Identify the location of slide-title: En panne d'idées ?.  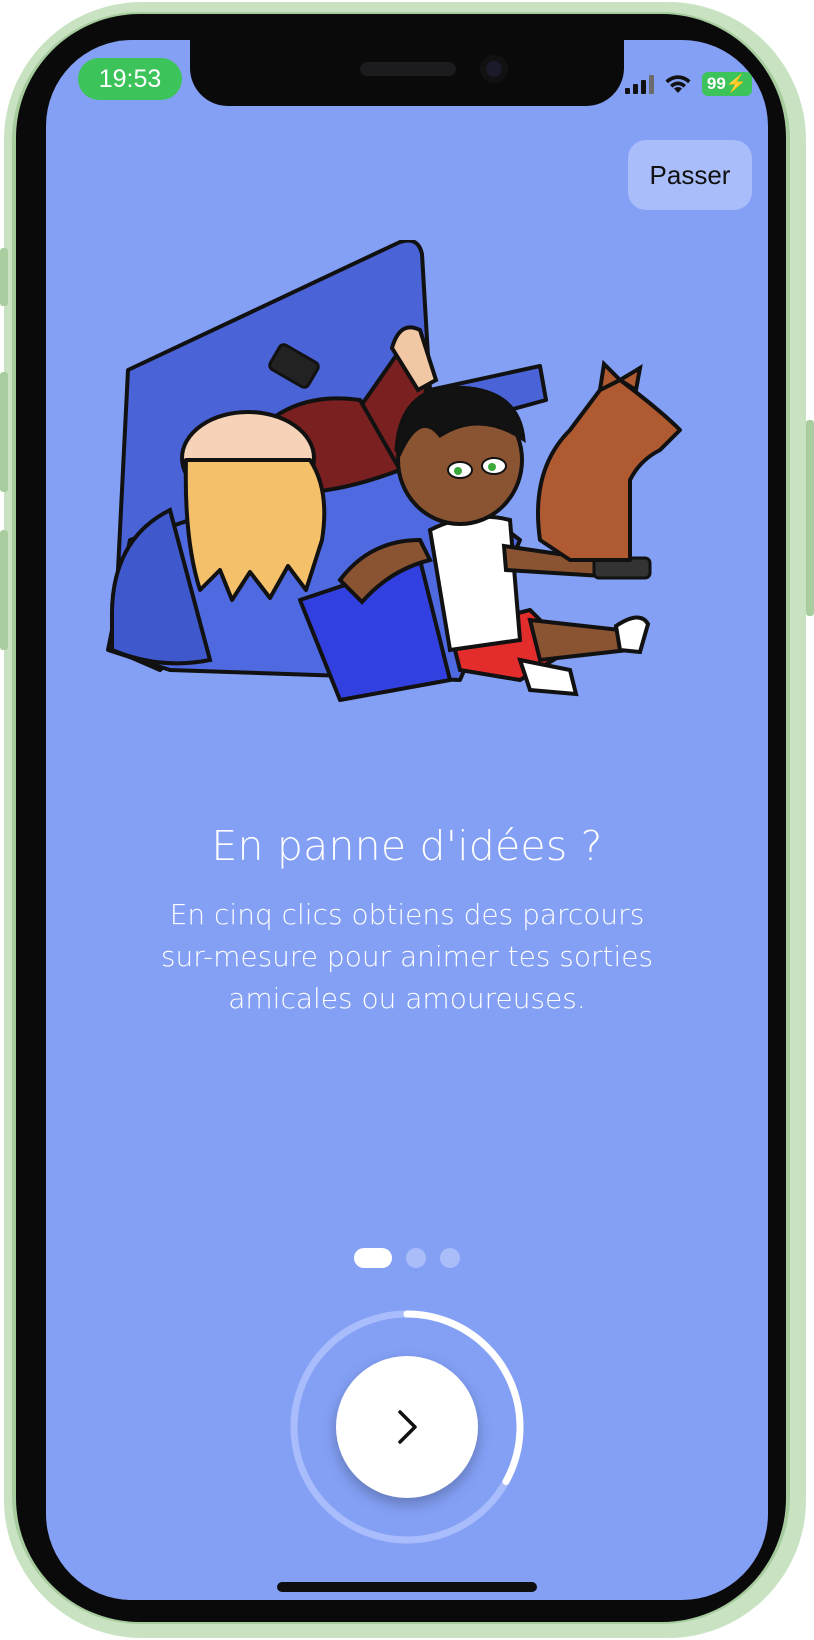
(407, 846).